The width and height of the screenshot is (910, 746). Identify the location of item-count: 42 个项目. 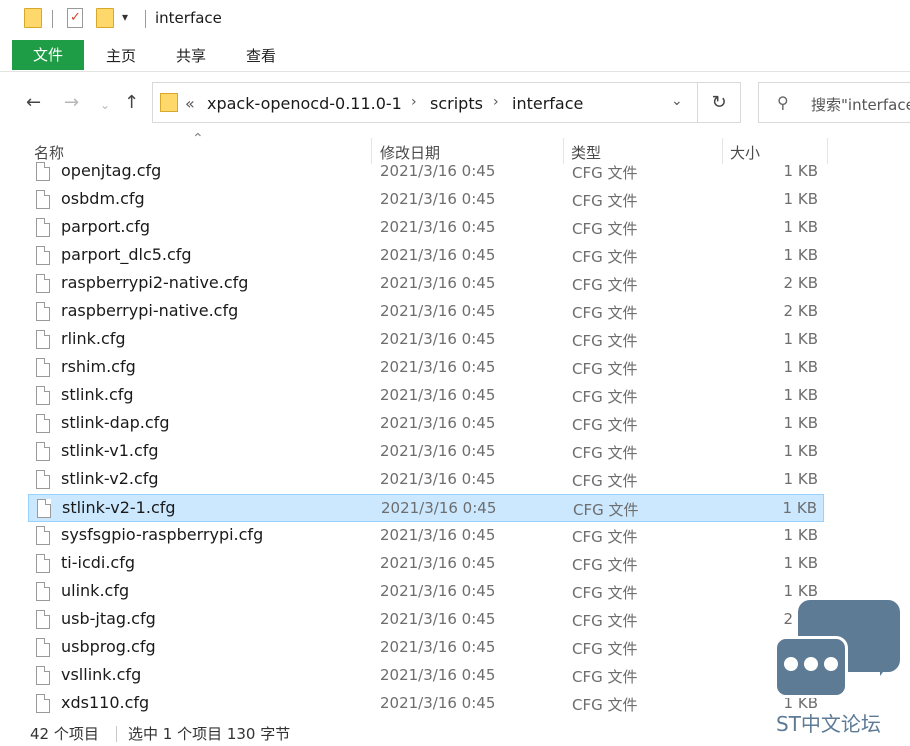
(64, 734).